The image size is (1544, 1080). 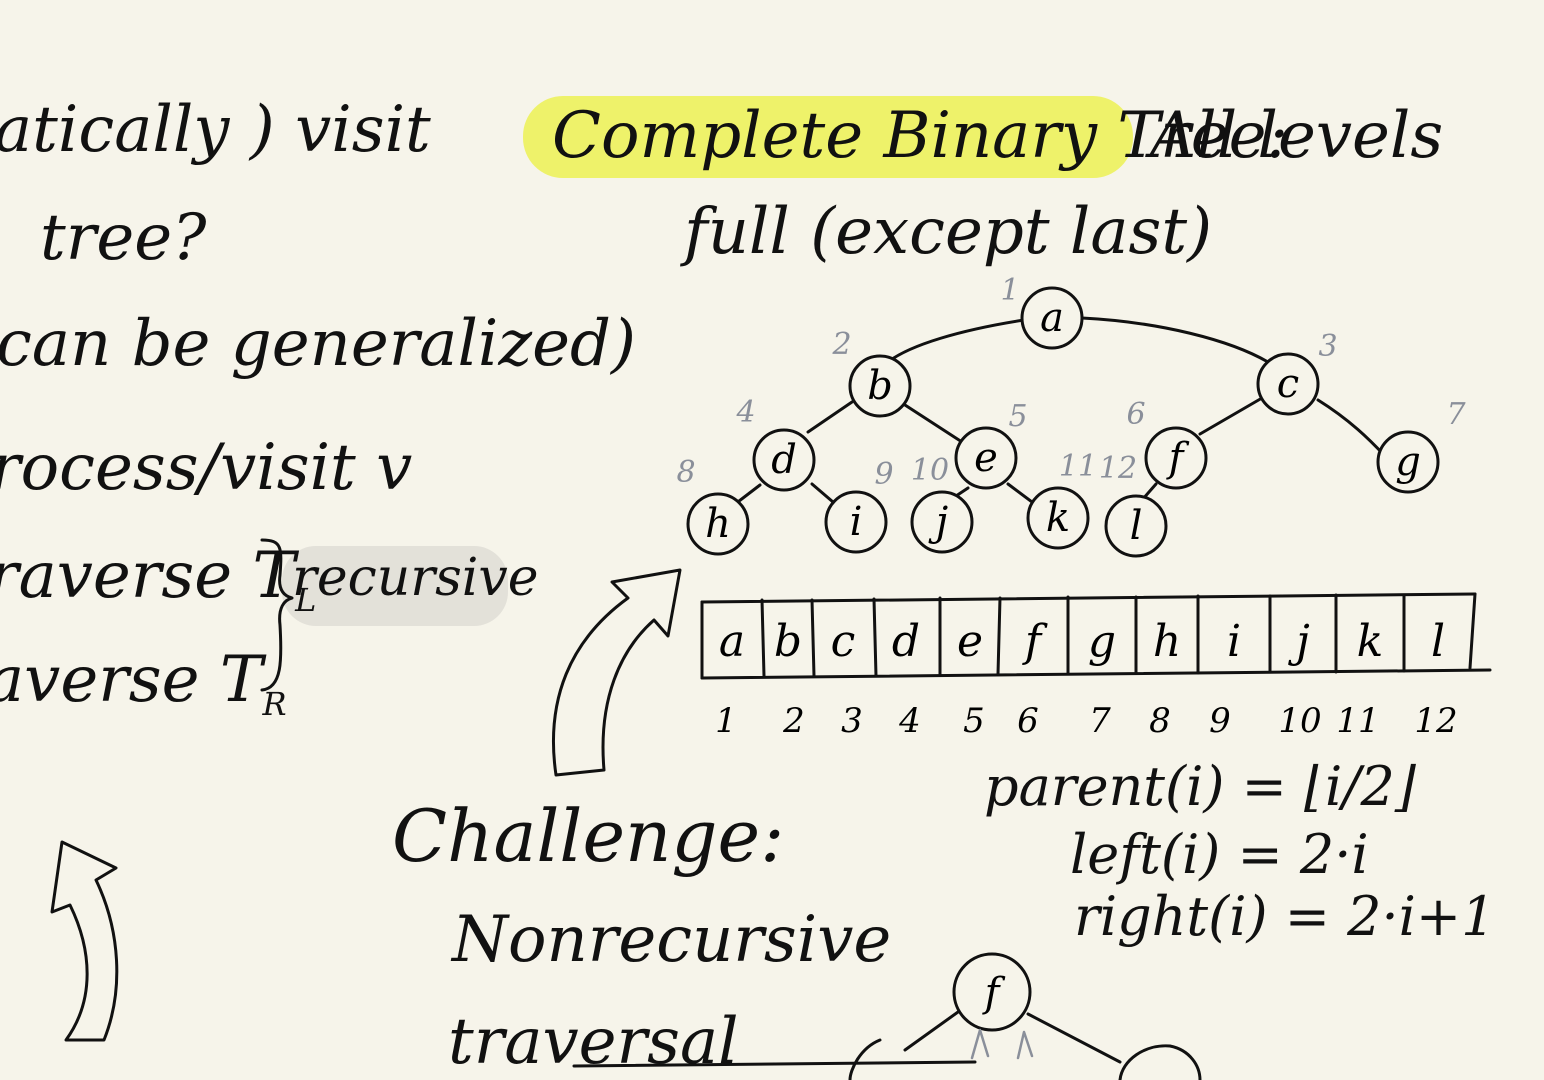 What do you see at coordinates (1118, 468) in the screenshot?
I see `tree-node-index-12: 12` at bounding box center [1118, 468].